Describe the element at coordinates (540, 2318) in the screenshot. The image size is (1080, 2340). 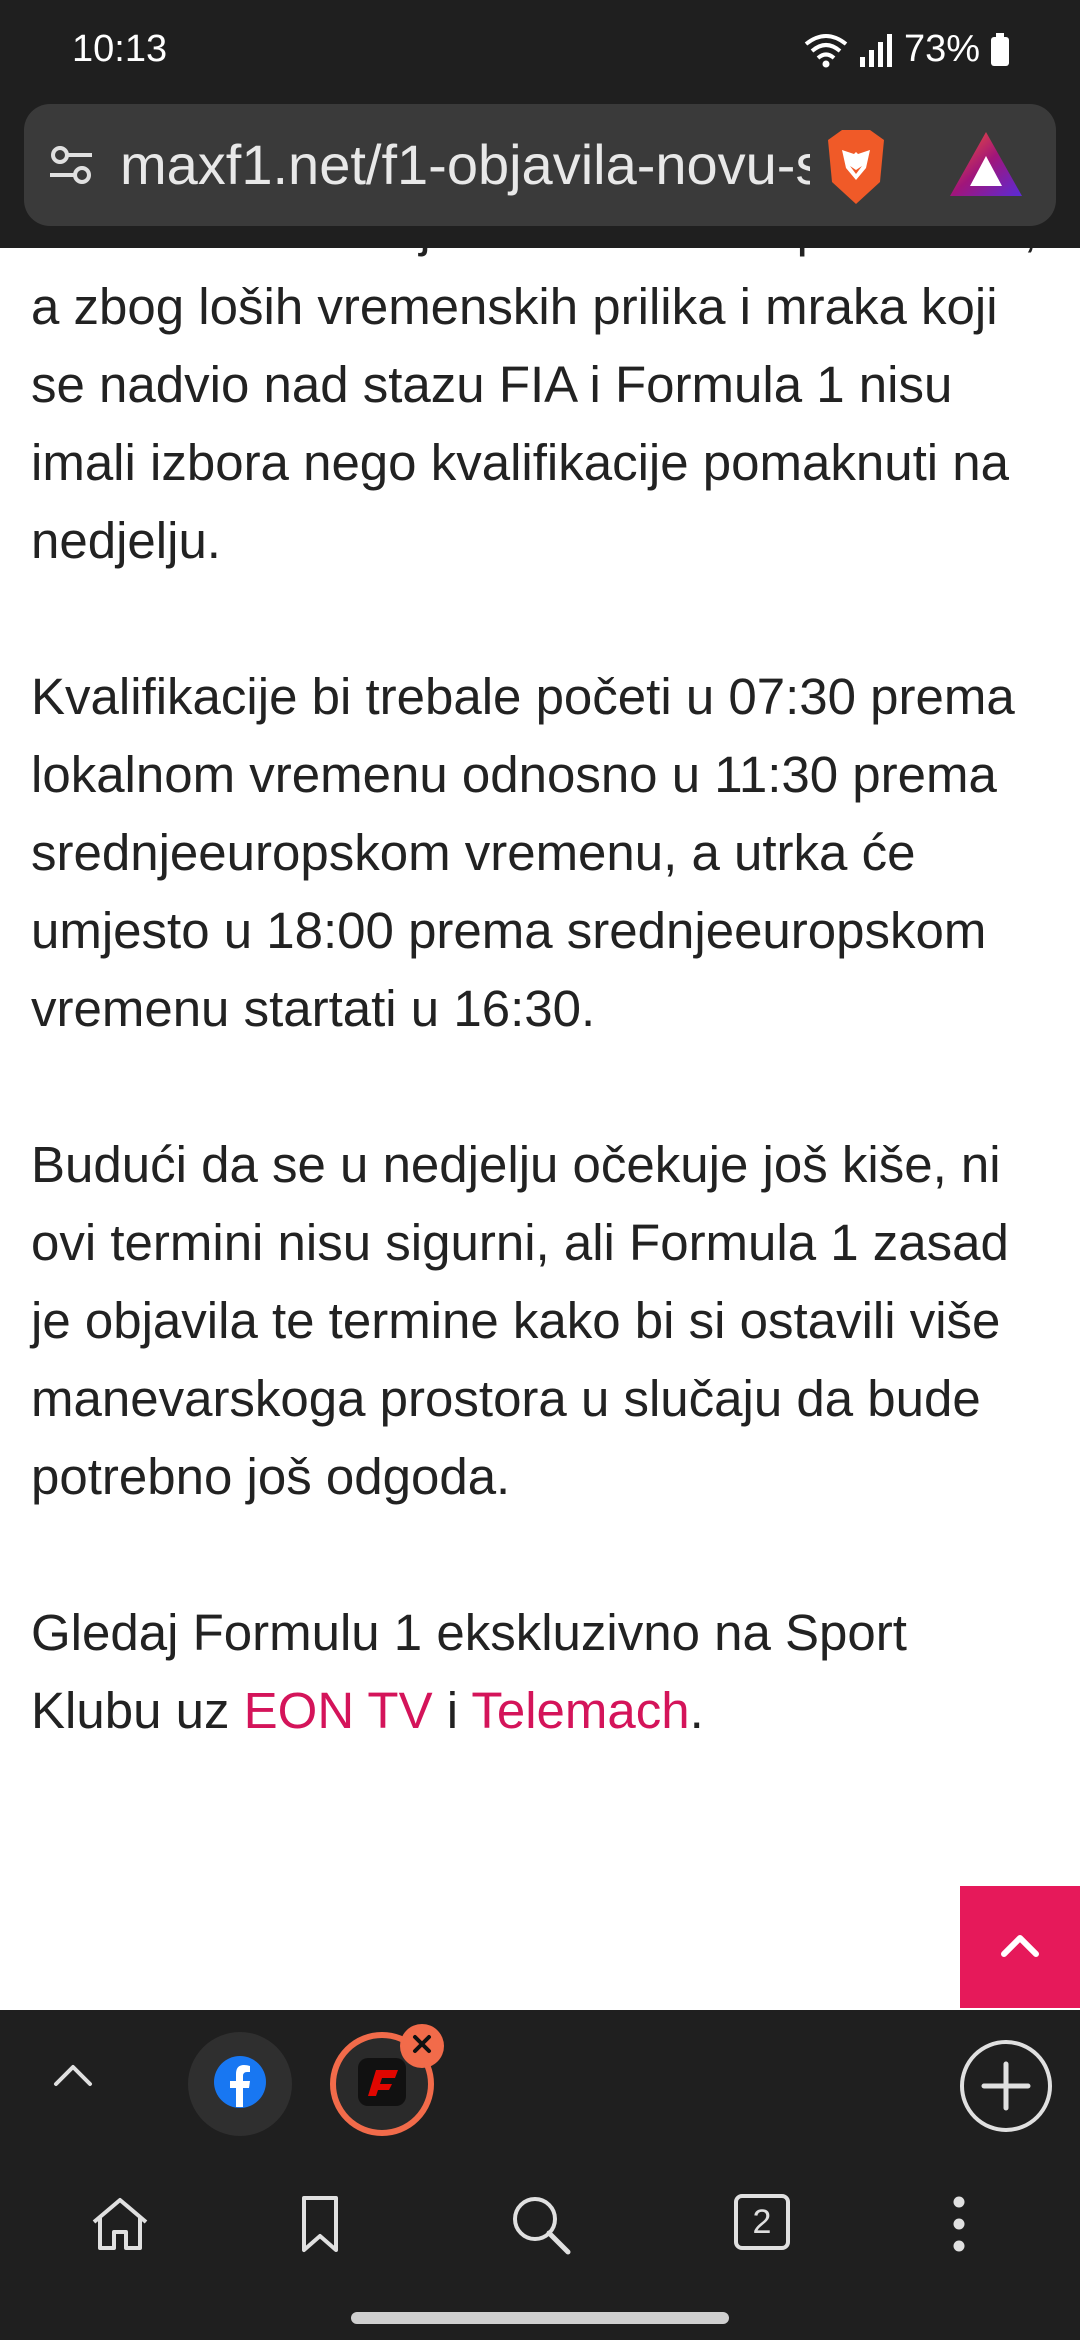
I see `home-handle` at that location.